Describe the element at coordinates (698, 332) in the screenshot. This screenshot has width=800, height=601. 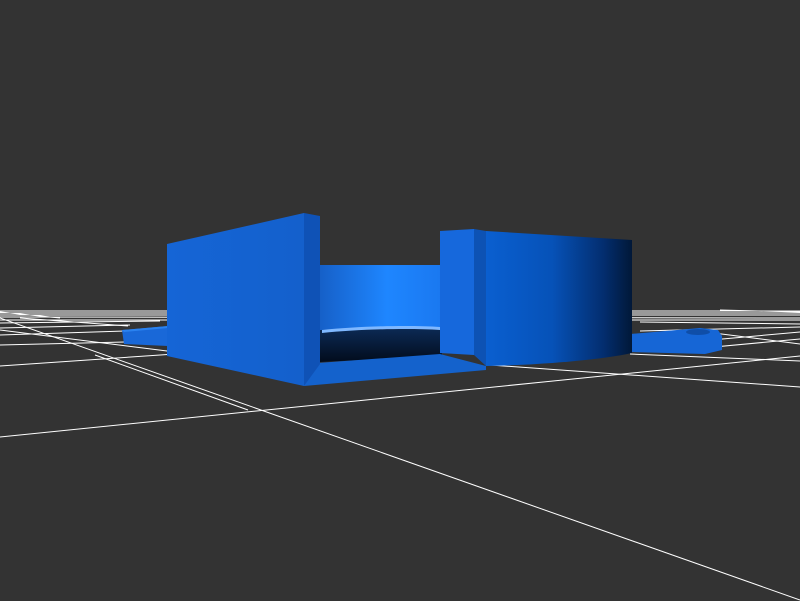
I see `mounting-hole-right` at that location.